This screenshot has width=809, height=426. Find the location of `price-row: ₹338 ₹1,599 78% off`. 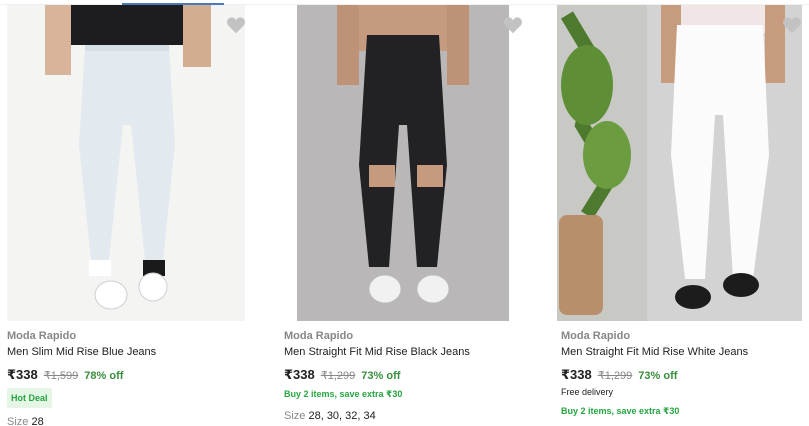

price-row: ₹338 ₹1,599 78% off is located at coordinates (65, 375).